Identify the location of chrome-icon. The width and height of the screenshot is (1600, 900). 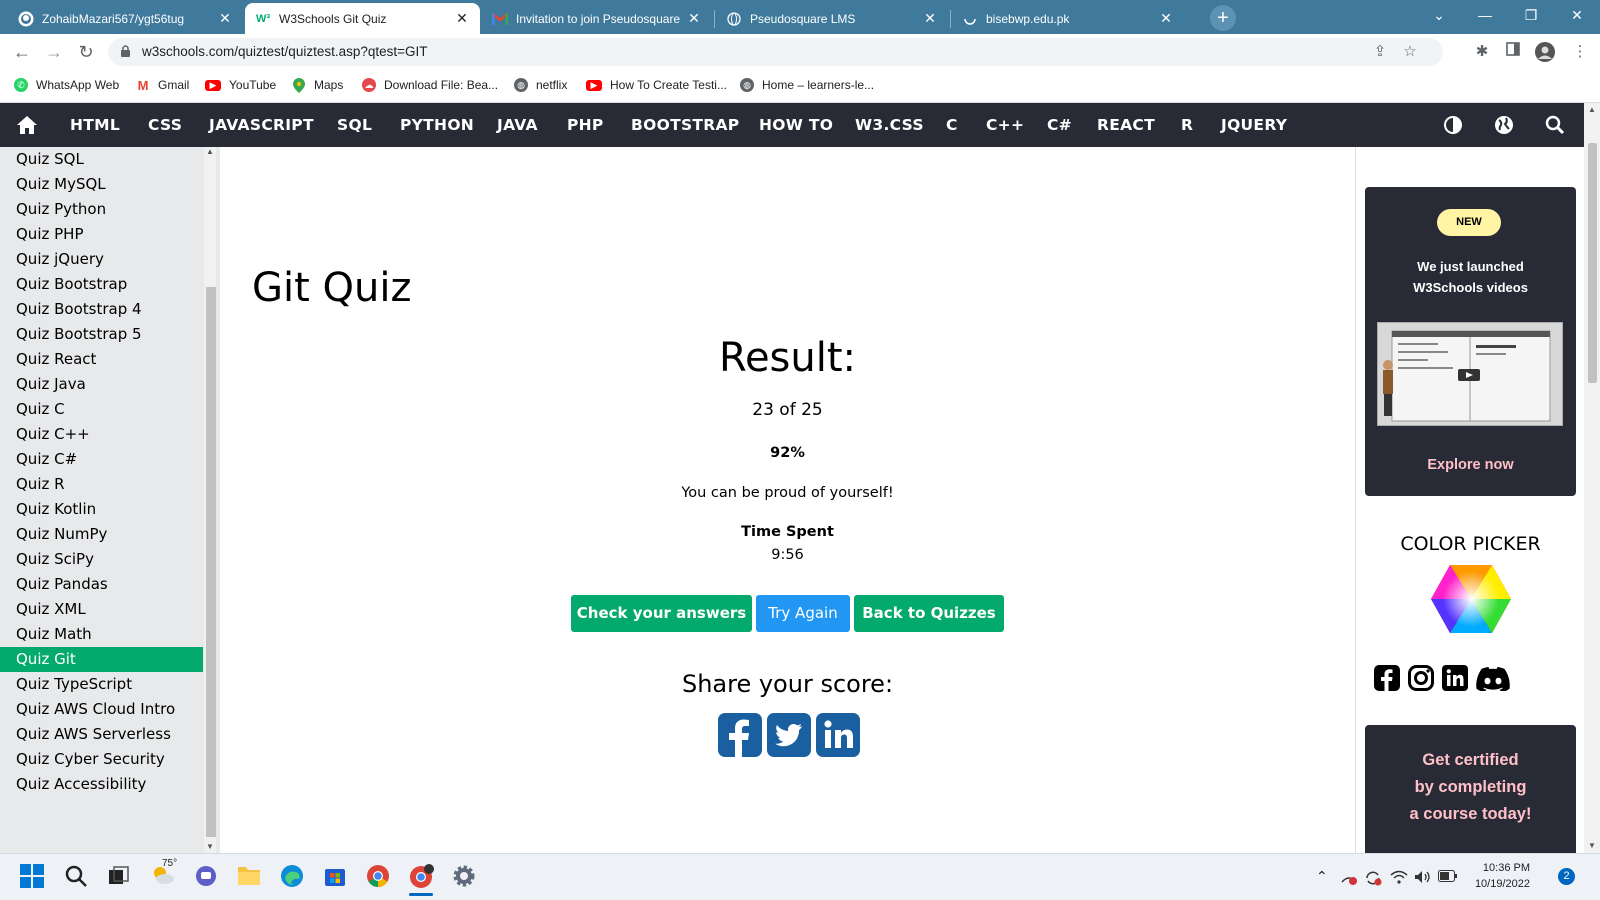
(379, 877).